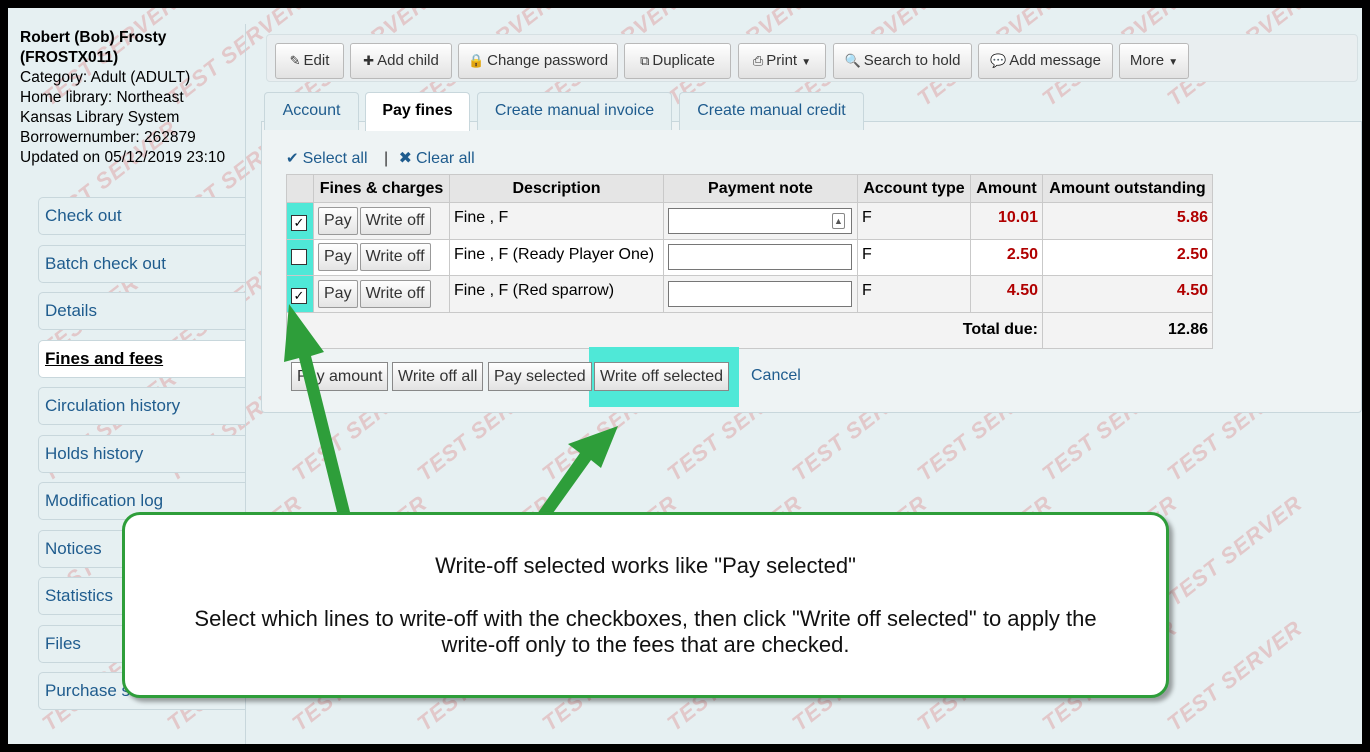  Describe the element at coordinates (577, 473) in the screenshot. I see `arrow-to-write-off-selected` at that location.